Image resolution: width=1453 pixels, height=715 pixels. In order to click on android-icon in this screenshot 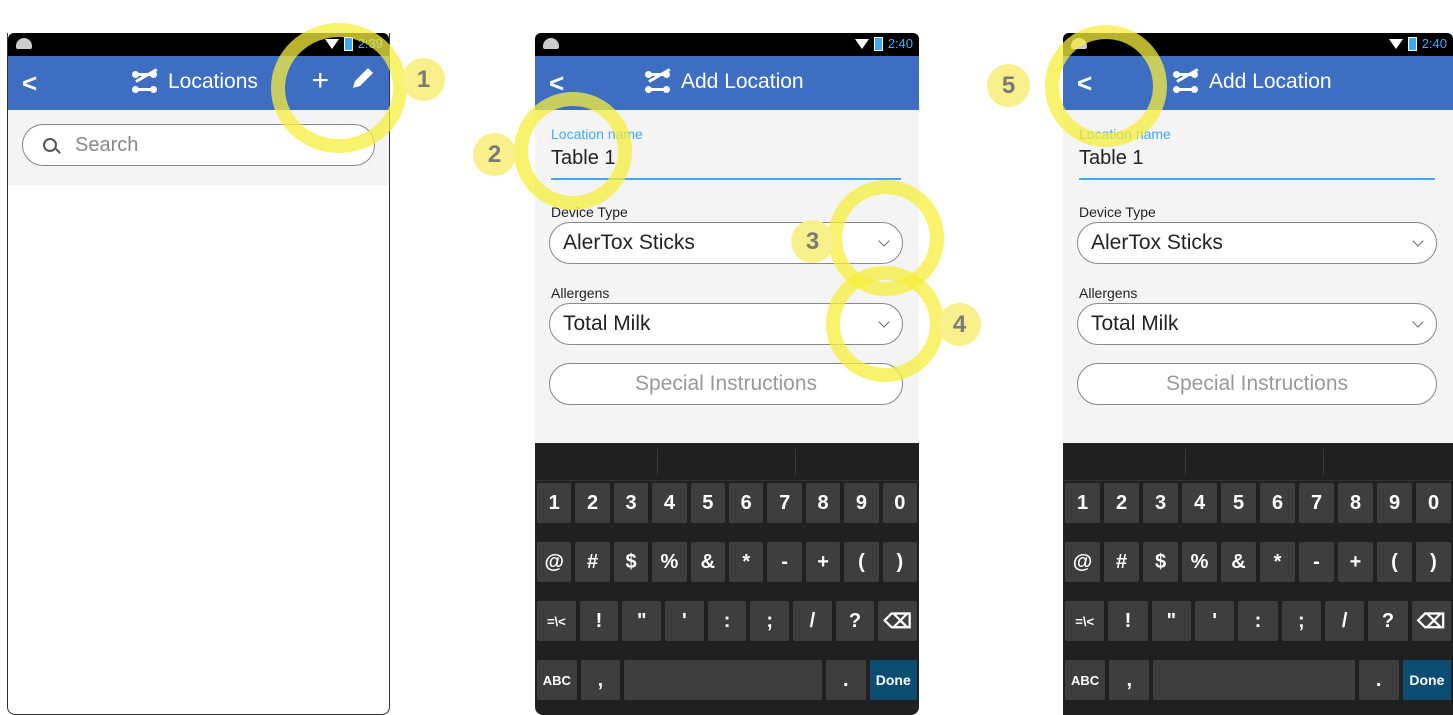, I will do `click(24, 43)`.